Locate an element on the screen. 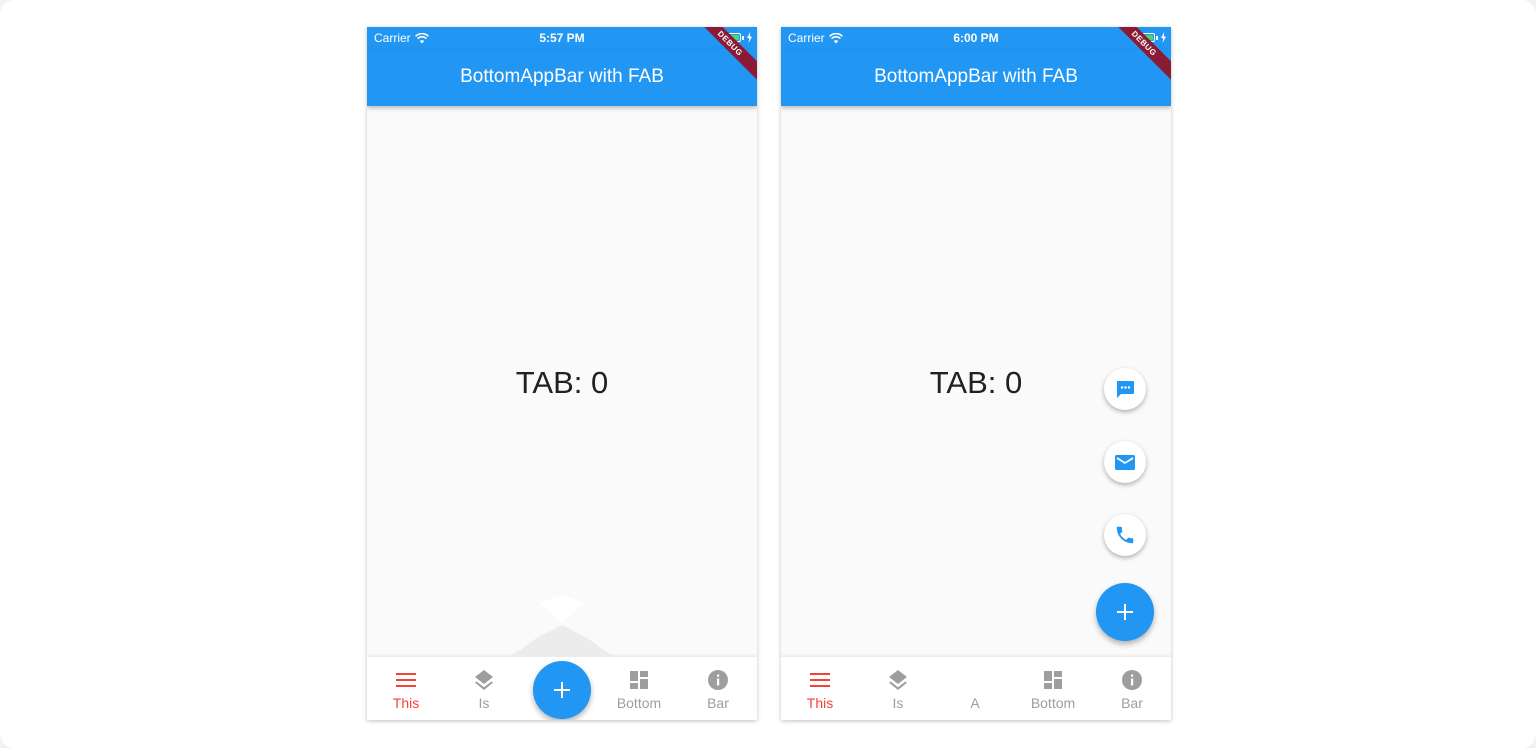 This screenshot has height=748, width=1536. bottom-app-bar: This Is A Bottom Bar is located at coordinates (976, 688).